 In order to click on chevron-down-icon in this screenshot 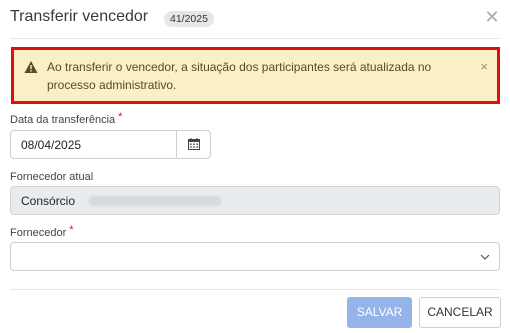, I will do `click(485, 257)`.